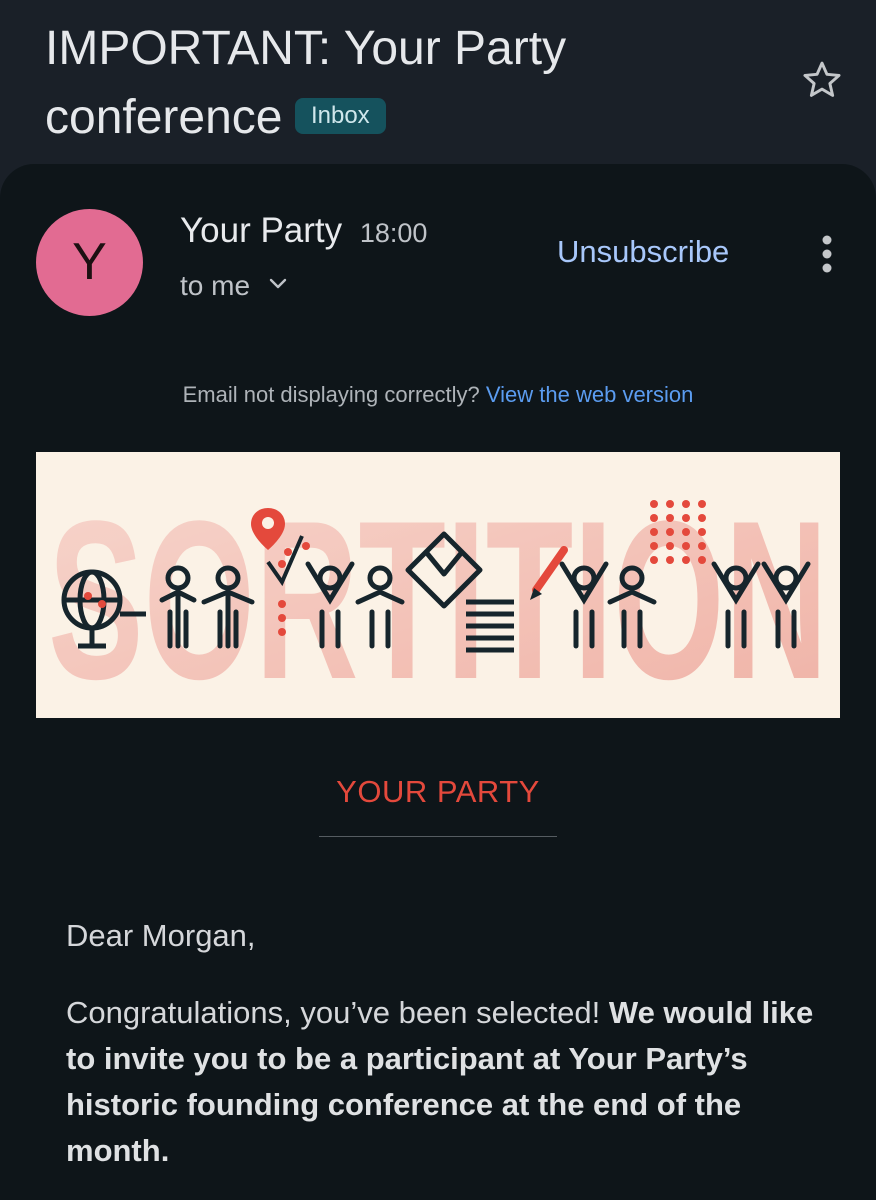 The width and height of the screenshot is (876, 1200). I want to click on divider, so click(438, 836).